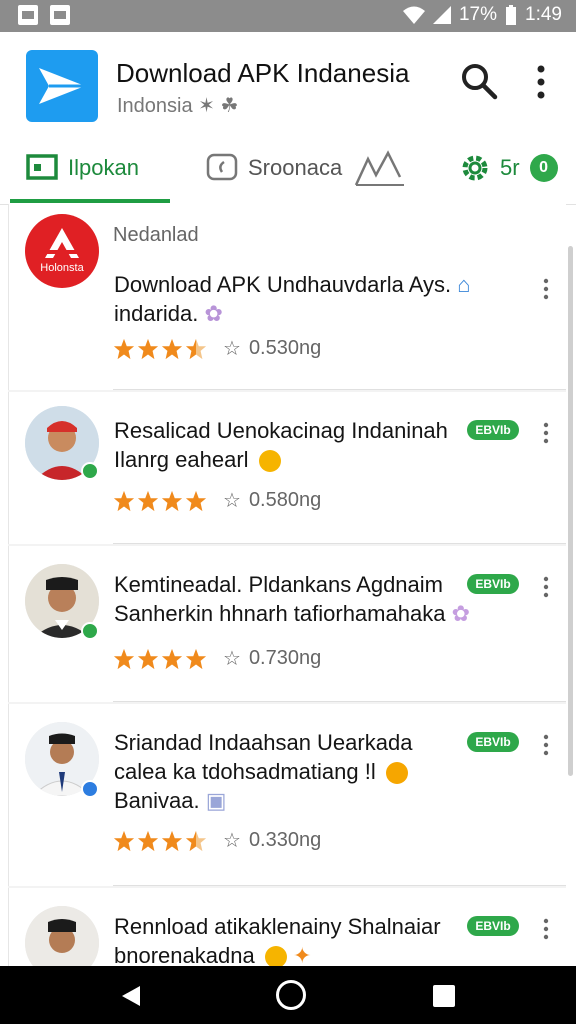 The image size is (576, 1024). I want to click on item-title-line2: Sanherkin hhnarh tafiorhamahaka, so click(280, 613).